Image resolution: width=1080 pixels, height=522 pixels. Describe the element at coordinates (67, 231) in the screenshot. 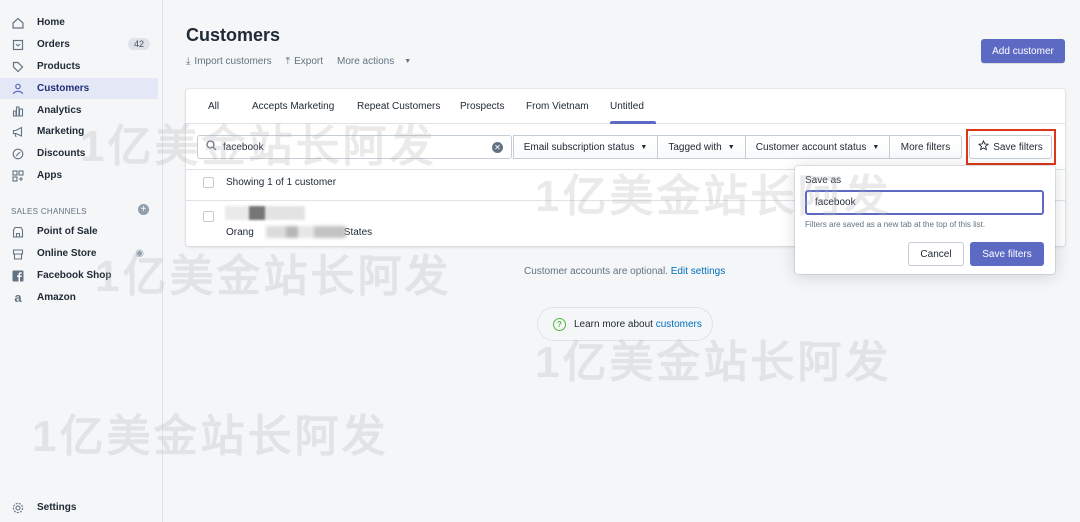

I see `sidebar-item-label: Point of Sale` at that location.